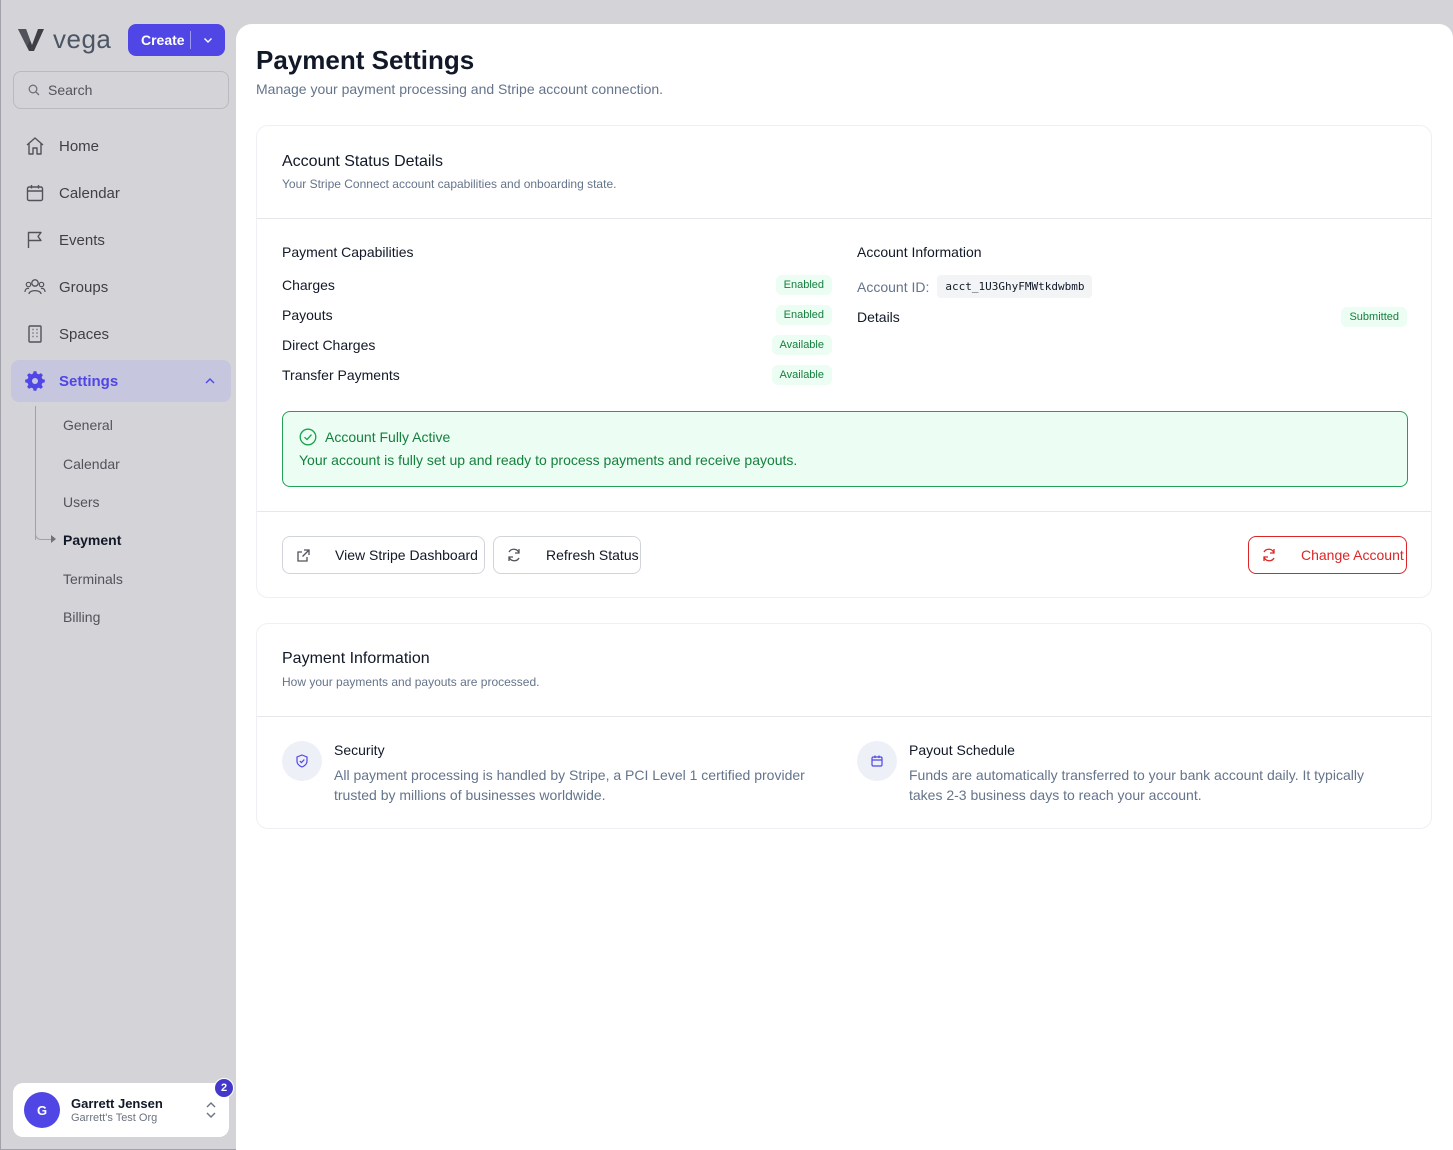 This screenshot has width=1453, height=1150. I want to click on card-title: Account Status Details, so click(362, 161).